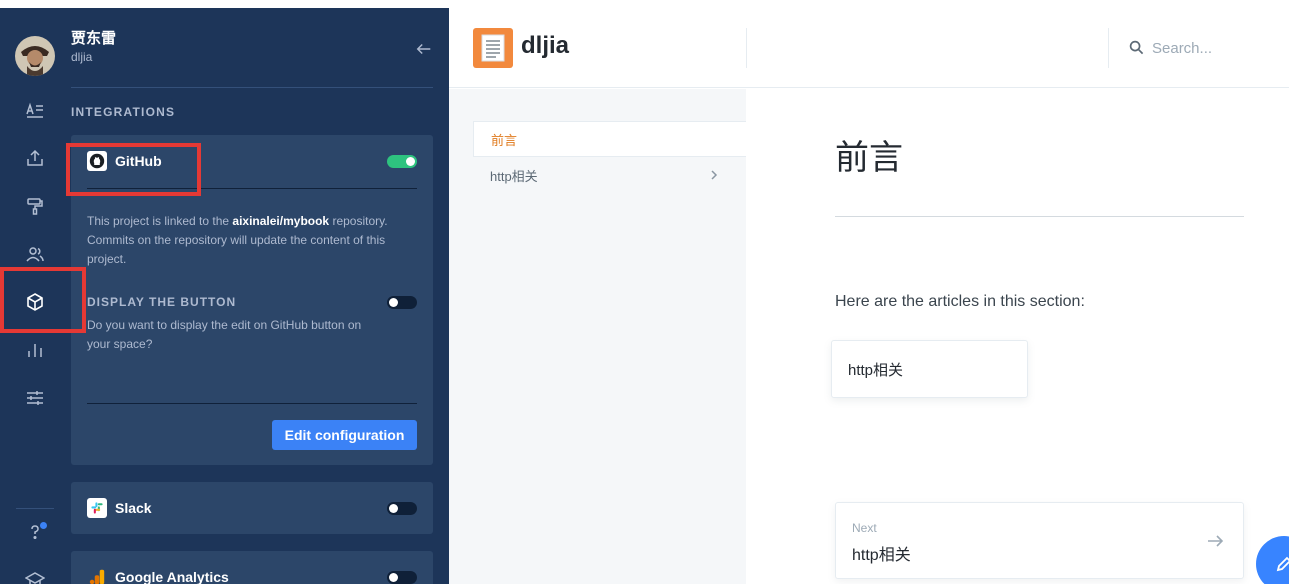  Describe the element at coordinates (162, 302) in the screenshot. I see `display-button-title: DISPLAY THE BUTTON` at that location.